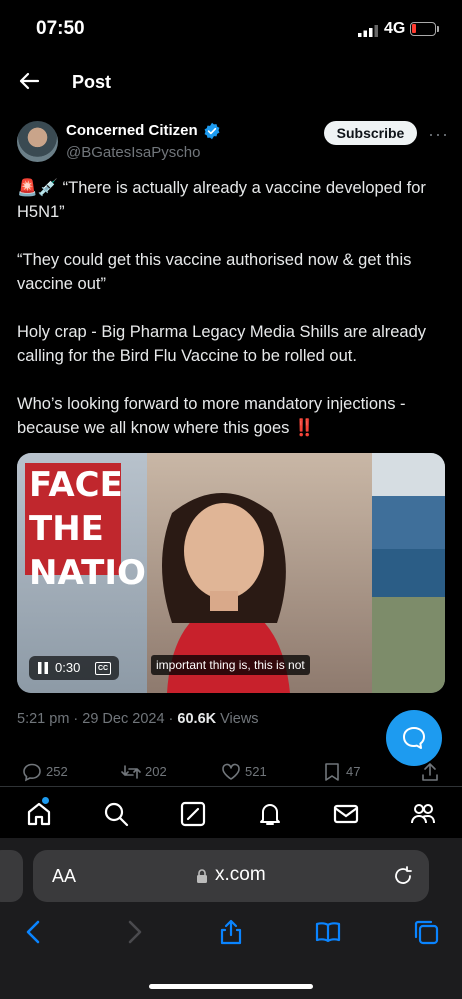 The height and width of the screenshot is (999, 462). What do you see at coordinates (438, 29) in the screenshot?
I see `battery-tip` at bounding box center [438, 29].